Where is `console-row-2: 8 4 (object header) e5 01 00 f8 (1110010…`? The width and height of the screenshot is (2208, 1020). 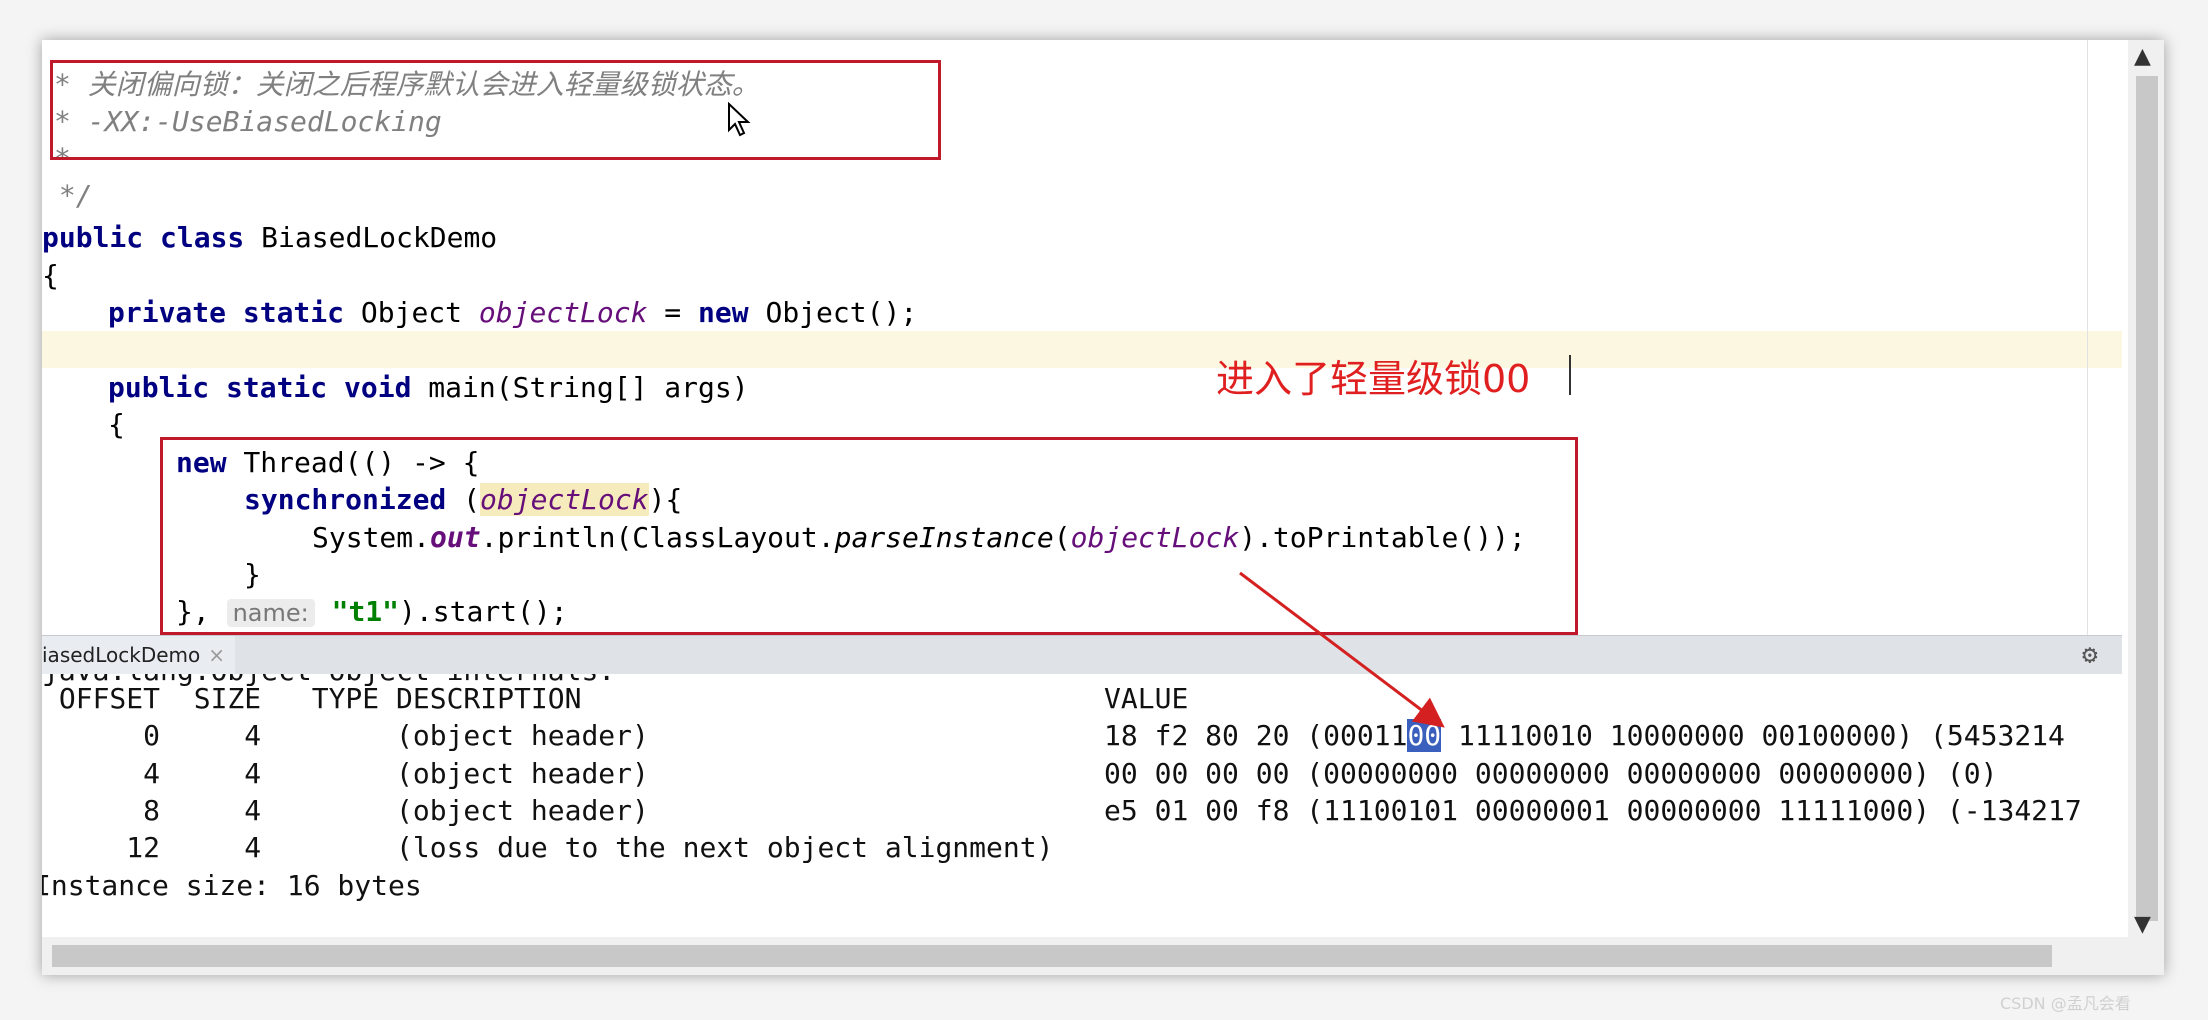 console-row-2: 8 4 (object header) e5 01 00 f8 (1110010… is located at coordinates (1062, 810).